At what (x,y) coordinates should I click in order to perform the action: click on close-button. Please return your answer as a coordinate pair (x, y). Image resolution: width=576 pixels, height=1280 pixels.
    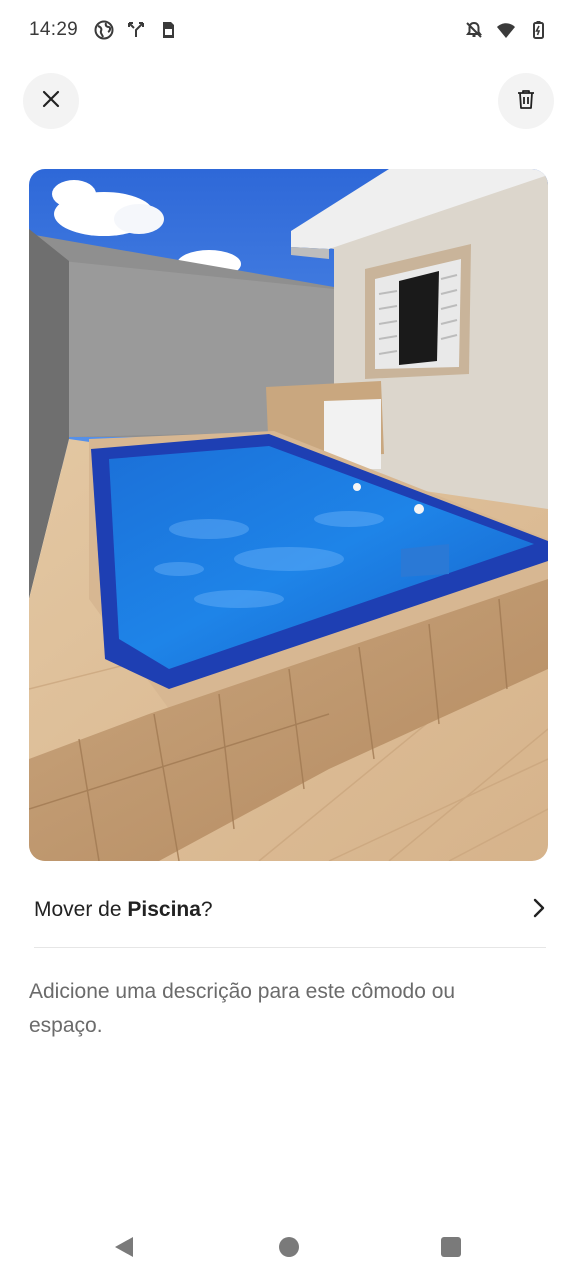
    Looking at the image, I should click on (51, 101).